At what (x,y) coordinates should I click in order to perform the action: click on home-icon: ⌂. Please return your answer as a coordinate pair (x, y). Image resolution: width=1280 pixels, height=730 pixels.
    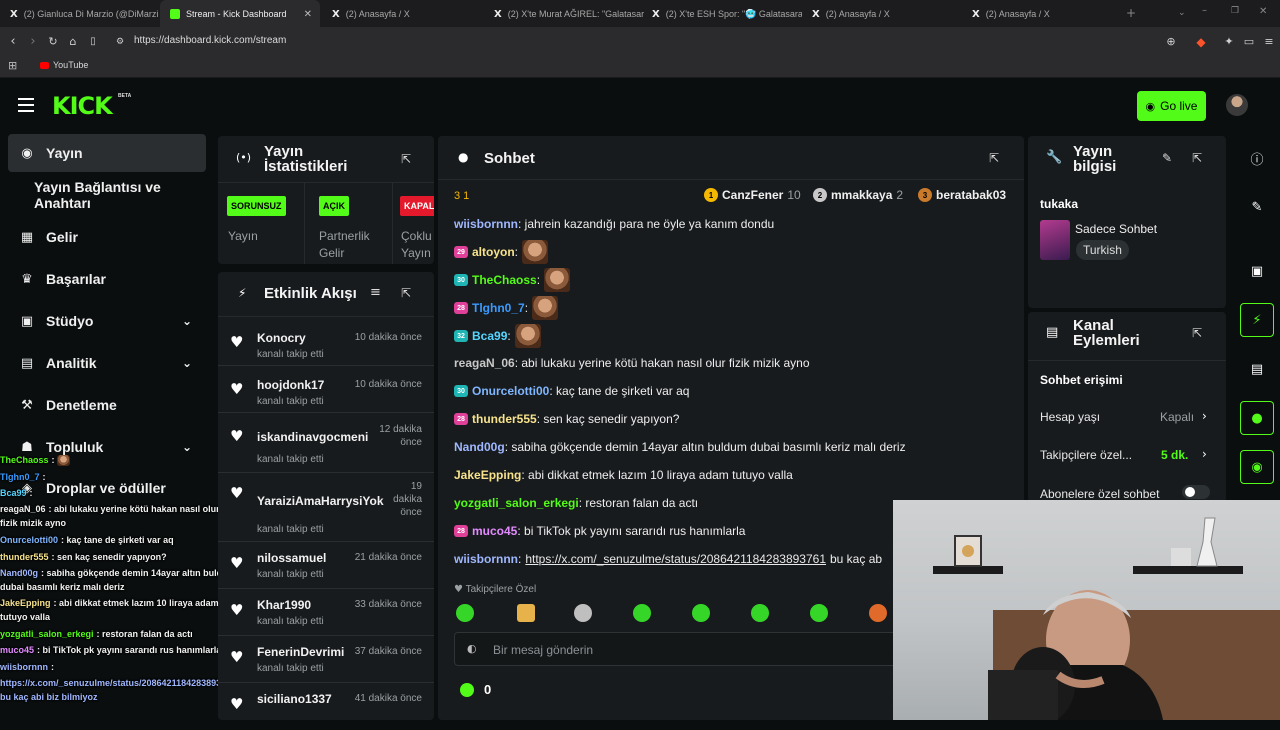
    Looking at the image, I should click on (73, 42).